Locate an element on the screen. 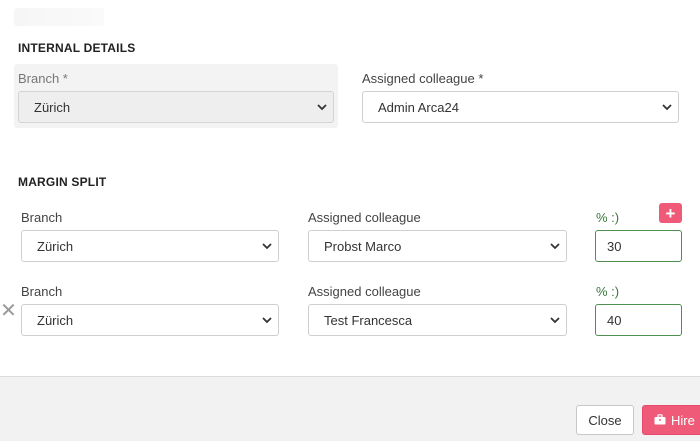 This screenshot has height=441, width=700. assigned-colleague-select-value: Admin Arca24 is located at coordinates (418, 107).